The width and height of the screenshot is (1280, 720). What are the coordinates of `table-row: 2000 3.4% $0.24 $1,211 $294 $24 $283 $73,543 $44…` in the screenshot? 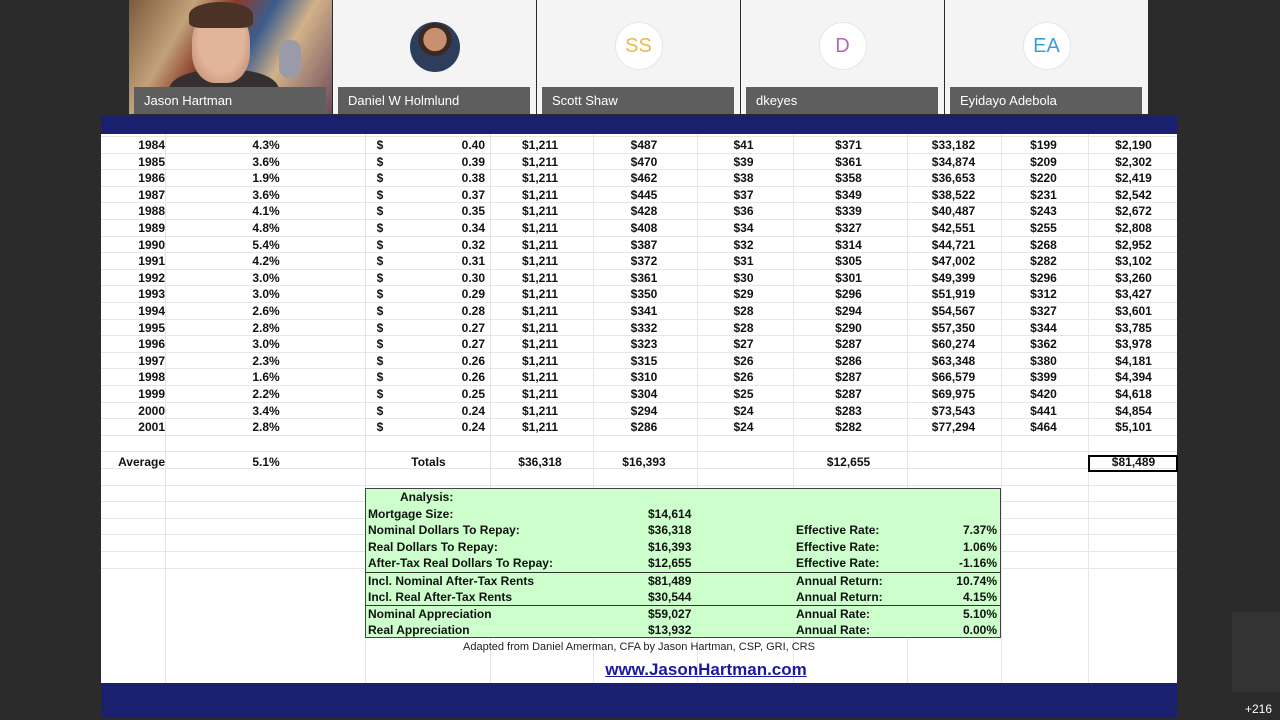 It's located at (639, 411).